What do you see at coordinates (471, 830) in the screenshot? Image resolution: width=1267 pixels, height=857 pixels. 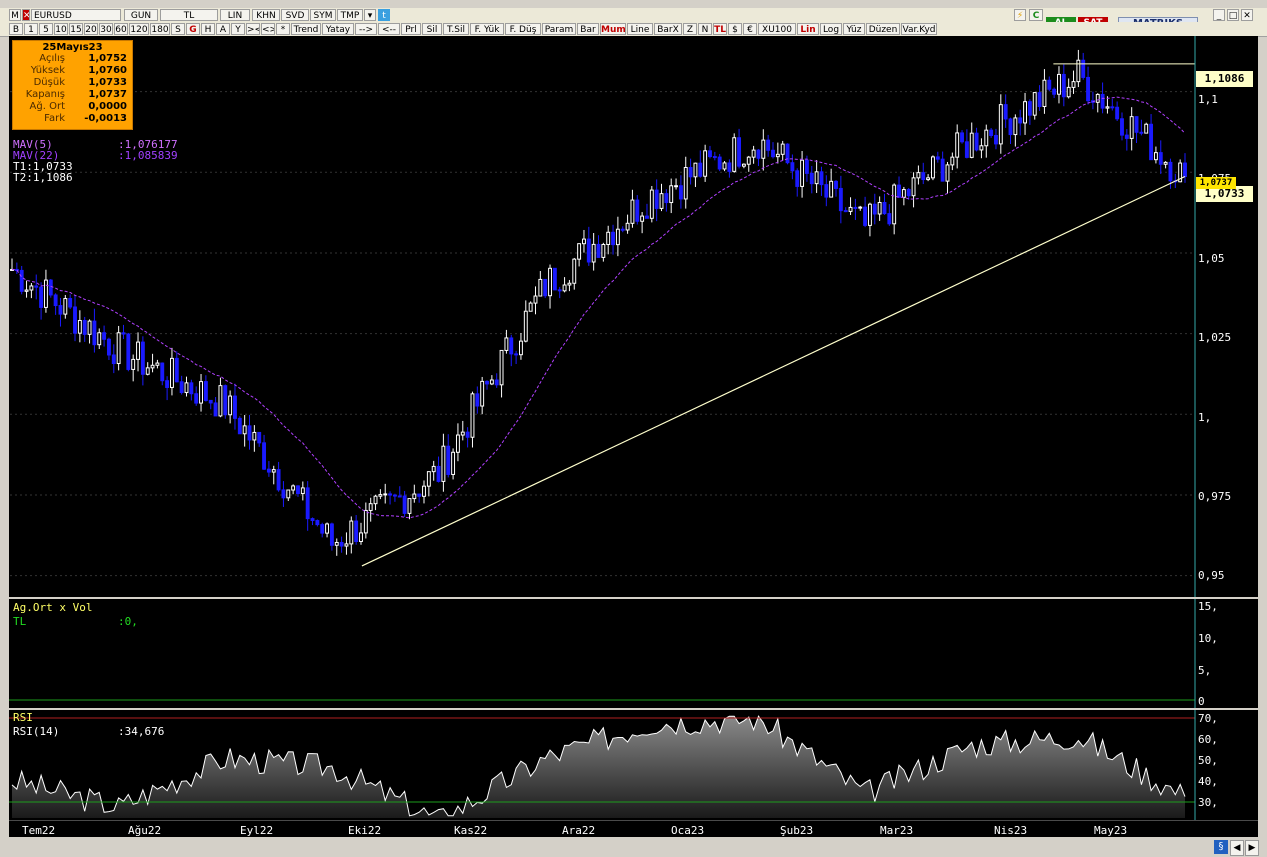 I see `x-tick-label: Kas22` at bounding box center [471, 830].